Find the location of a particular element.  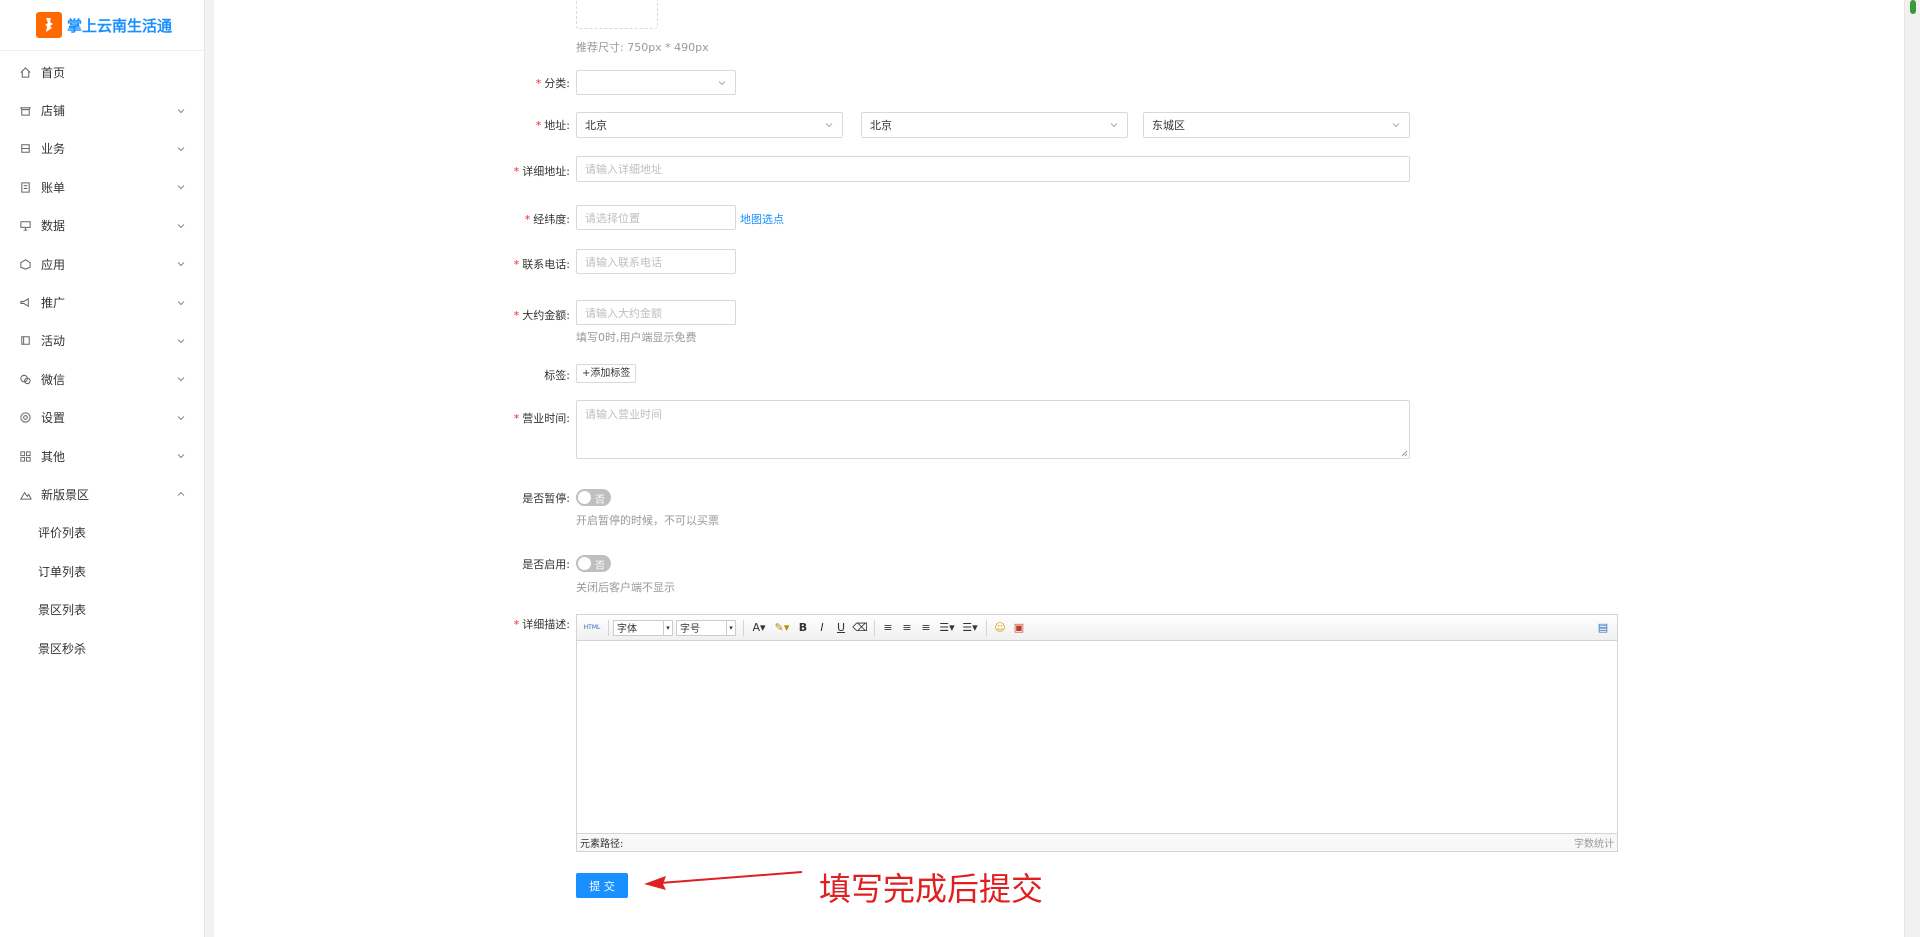

sidebar-item-9: 设置 is located at coordinates (102, 418).